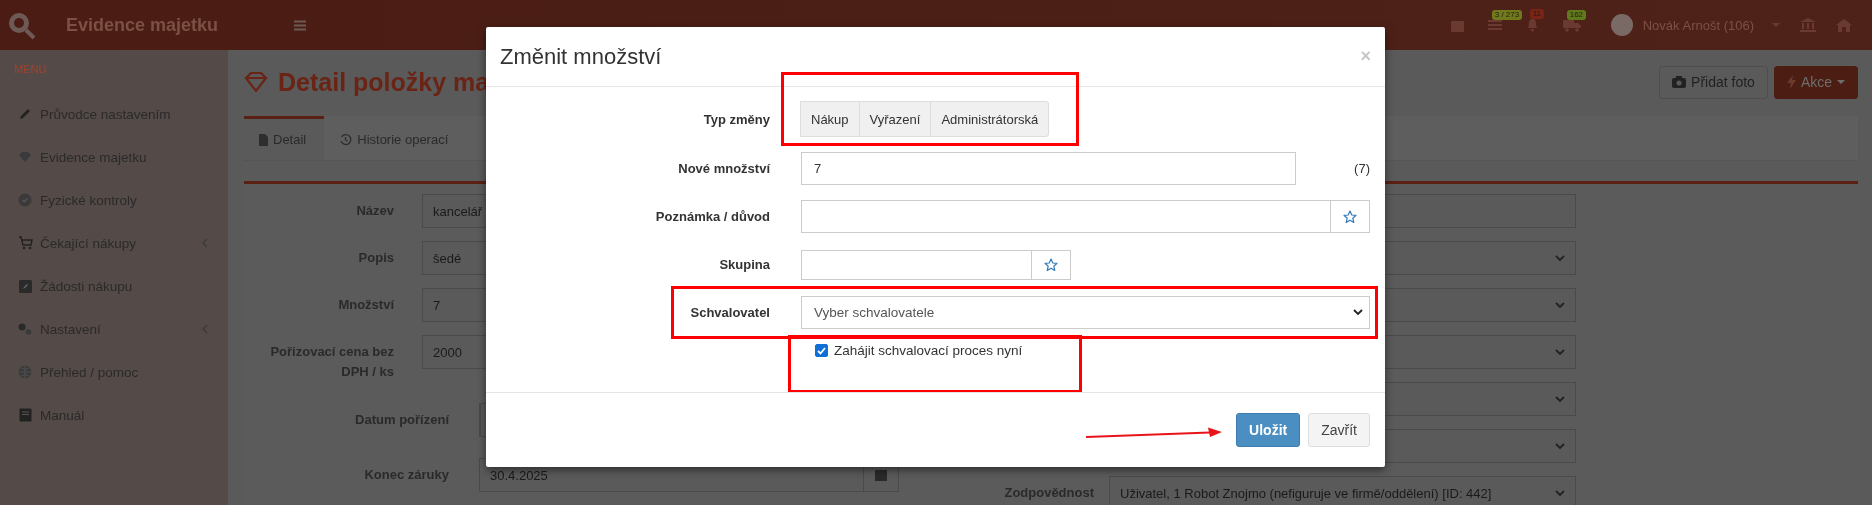 This screenshot has width=1872, height=505. What do you see at coordinates (1713, 82) in the screenshot?
I see `add-photo-button: Přidat foto` at bounding box center [1713, 82].